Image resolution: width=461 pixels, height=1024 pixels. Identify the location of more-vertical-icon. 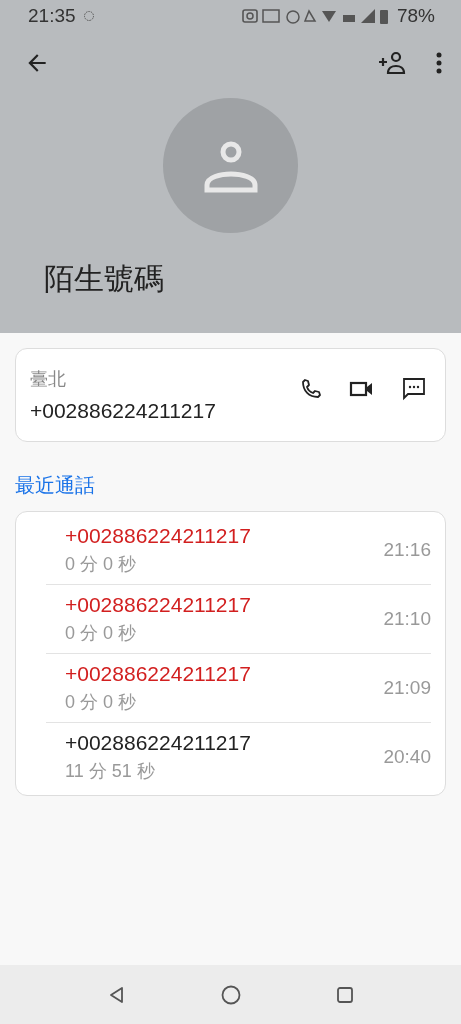
(439, 63).